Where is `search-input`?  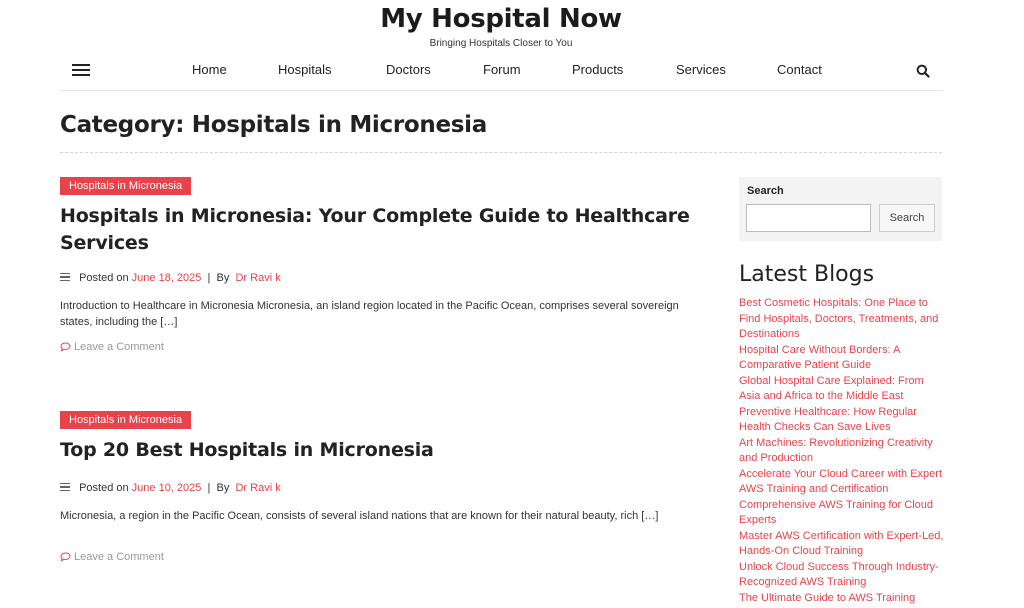 search-input is located at coordinates (808, 218).